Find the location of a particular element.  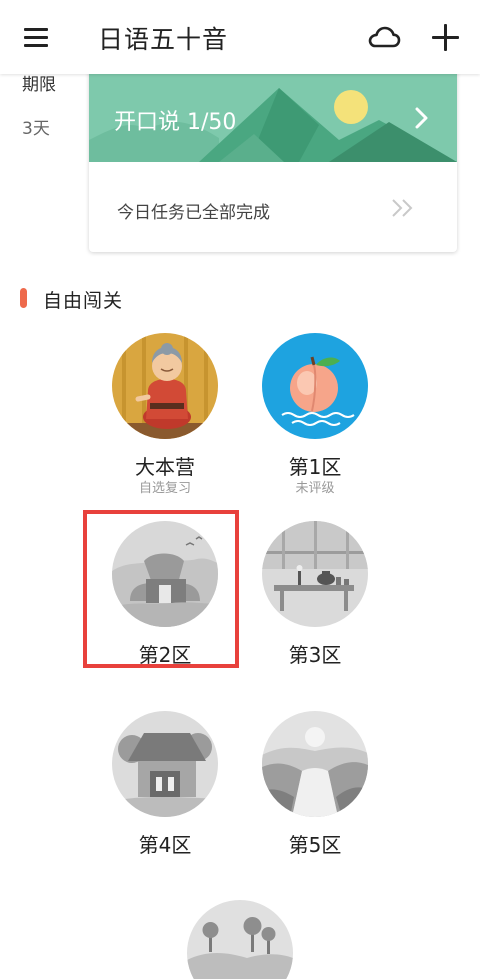

double-chevron-right-icon is located at coordinates (404, 208).